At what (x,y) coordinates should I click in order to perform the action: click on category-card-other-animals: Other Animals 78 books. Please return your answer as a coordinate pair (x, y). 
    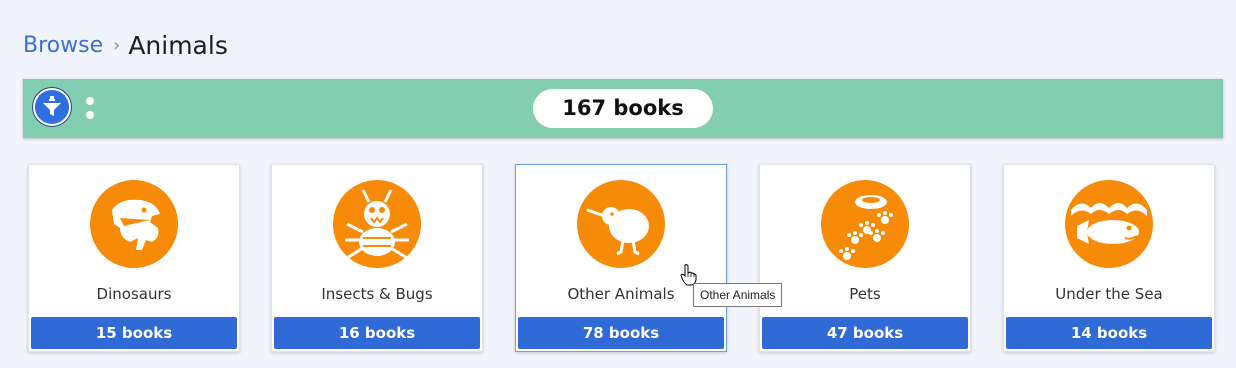
    Looking at the image, I should click on (621, 258).